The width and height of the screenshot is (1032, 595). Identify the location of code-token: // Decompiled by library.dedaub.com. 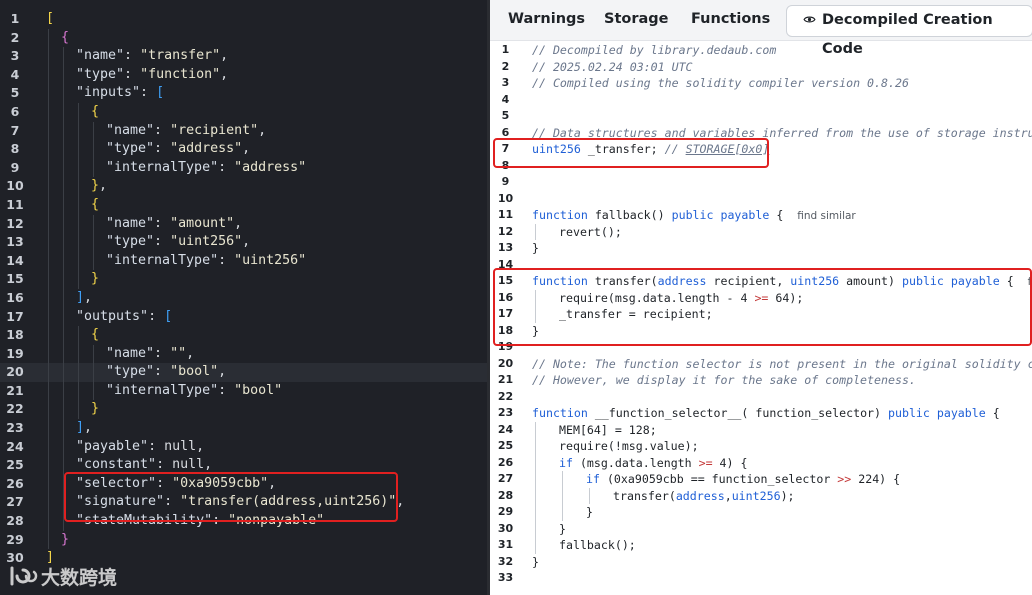
(654, 50).